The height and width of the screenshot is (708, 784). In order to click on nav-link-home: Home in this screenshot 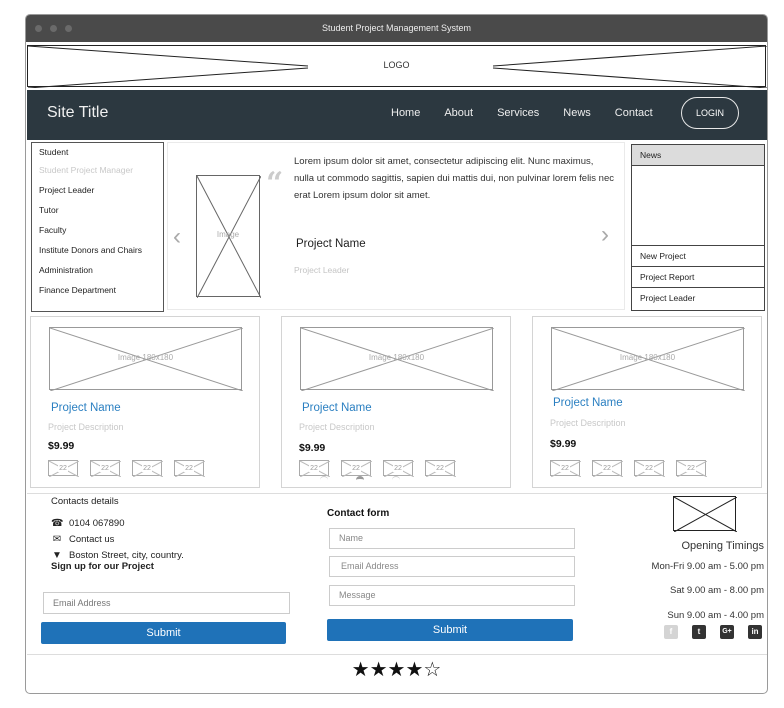, I will do `click(405, 113)`.